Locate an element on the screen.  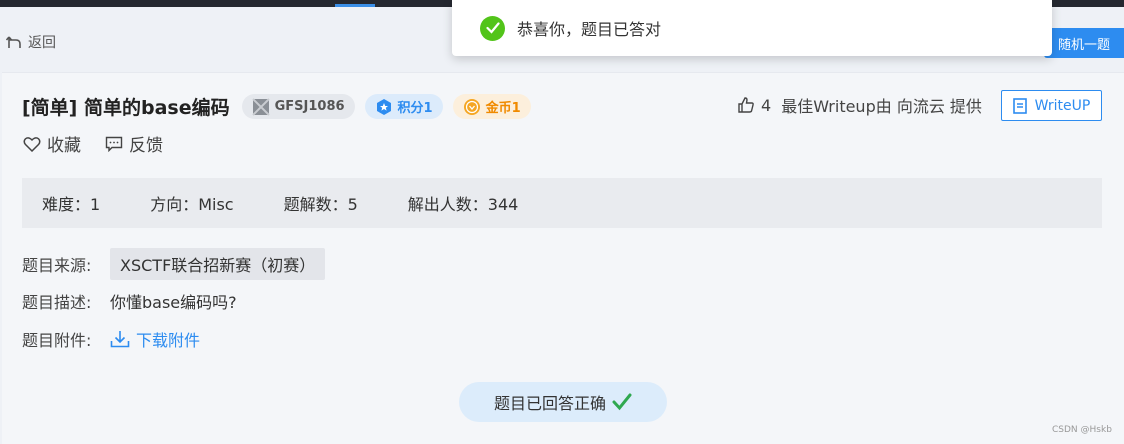
writeup-button: WriteUP is located at coordinates (1051, 105).